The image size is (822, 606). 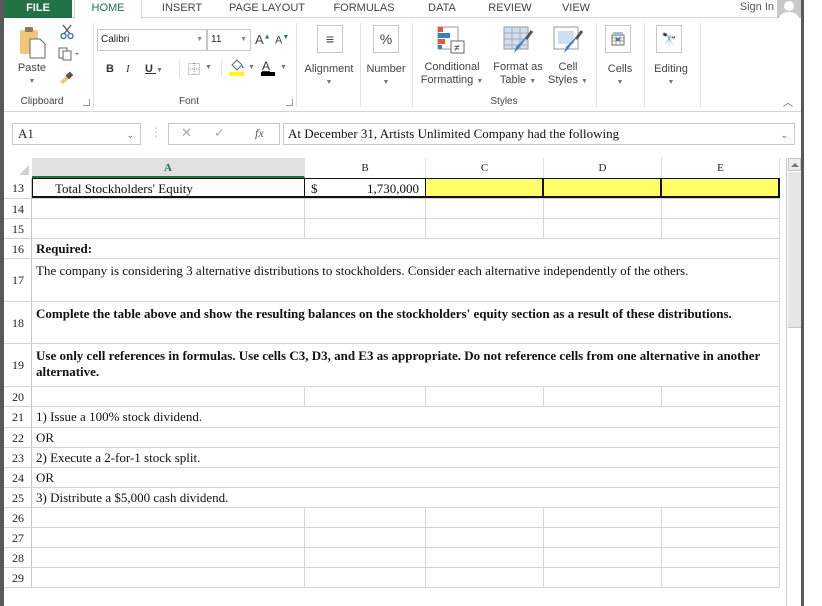 What do you see at coordinates (152, 40) in the screenshot?
I see `font-name-select: Calibri ▼` at bounding box center [152, 40].